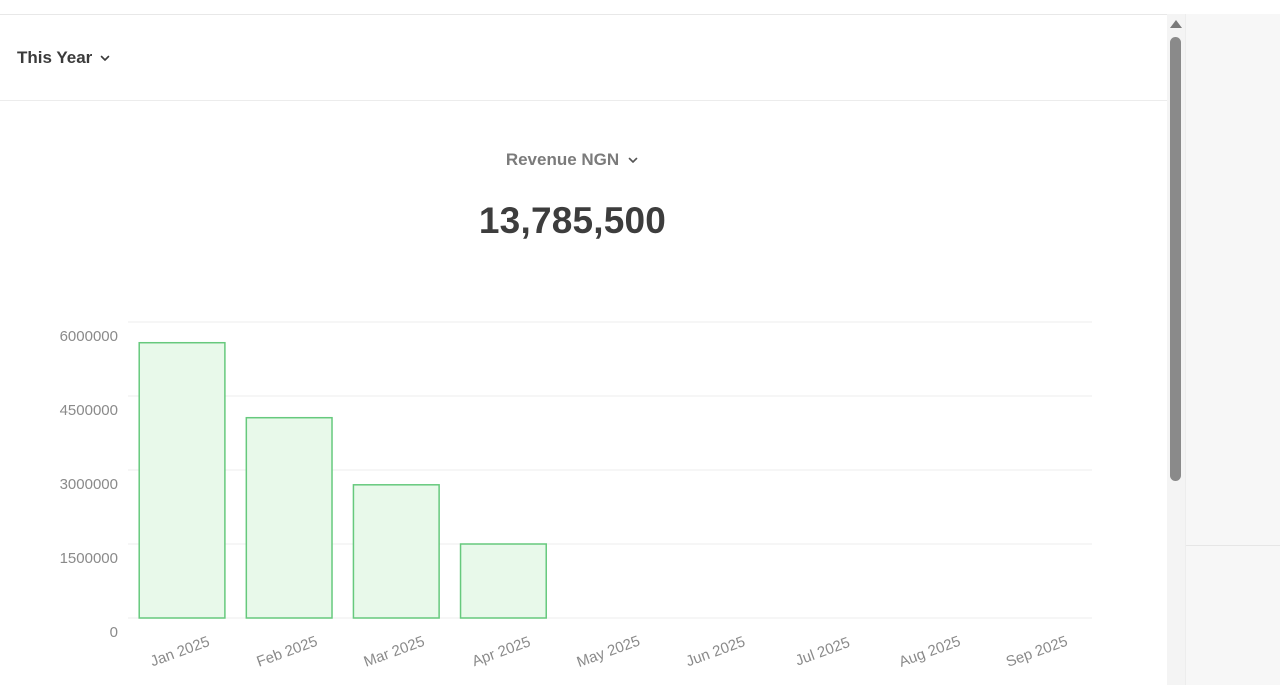 The width and height of the screenshot is (1280, 685). I want to click on top-strip, so click(583, 7).